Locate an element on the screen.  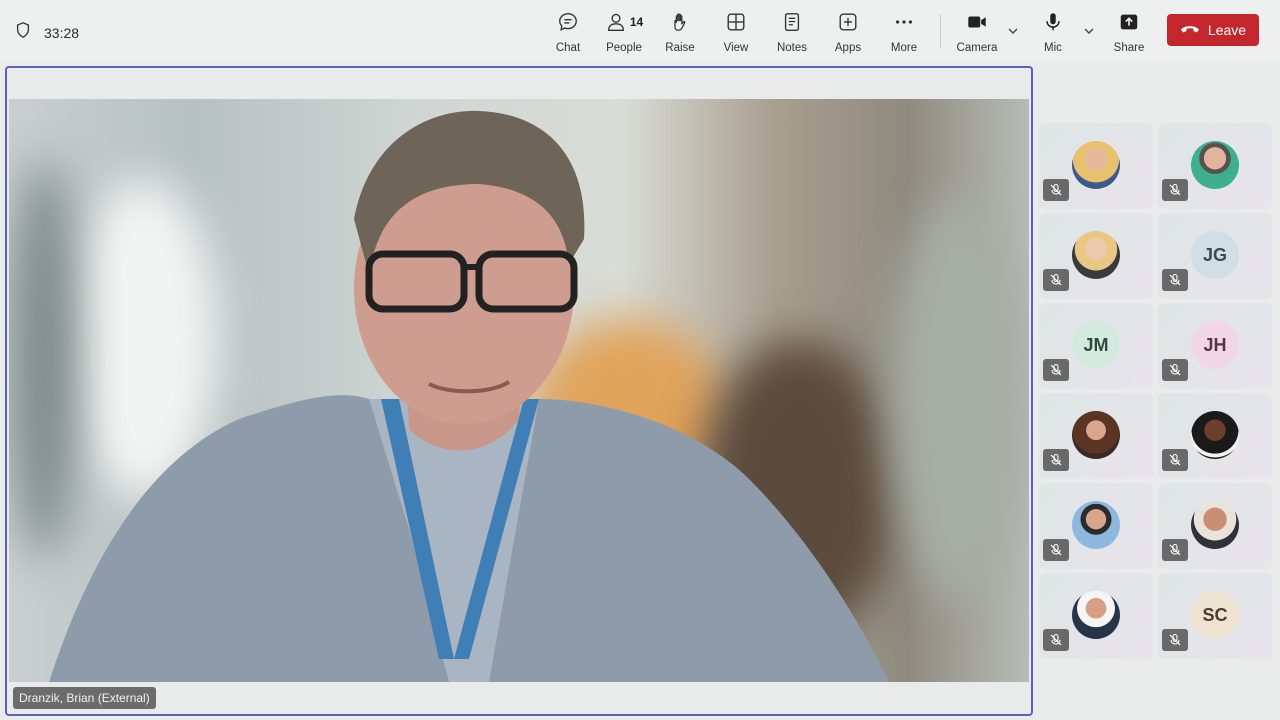
participant-tile: SC is located at coordinates (1215, 616).